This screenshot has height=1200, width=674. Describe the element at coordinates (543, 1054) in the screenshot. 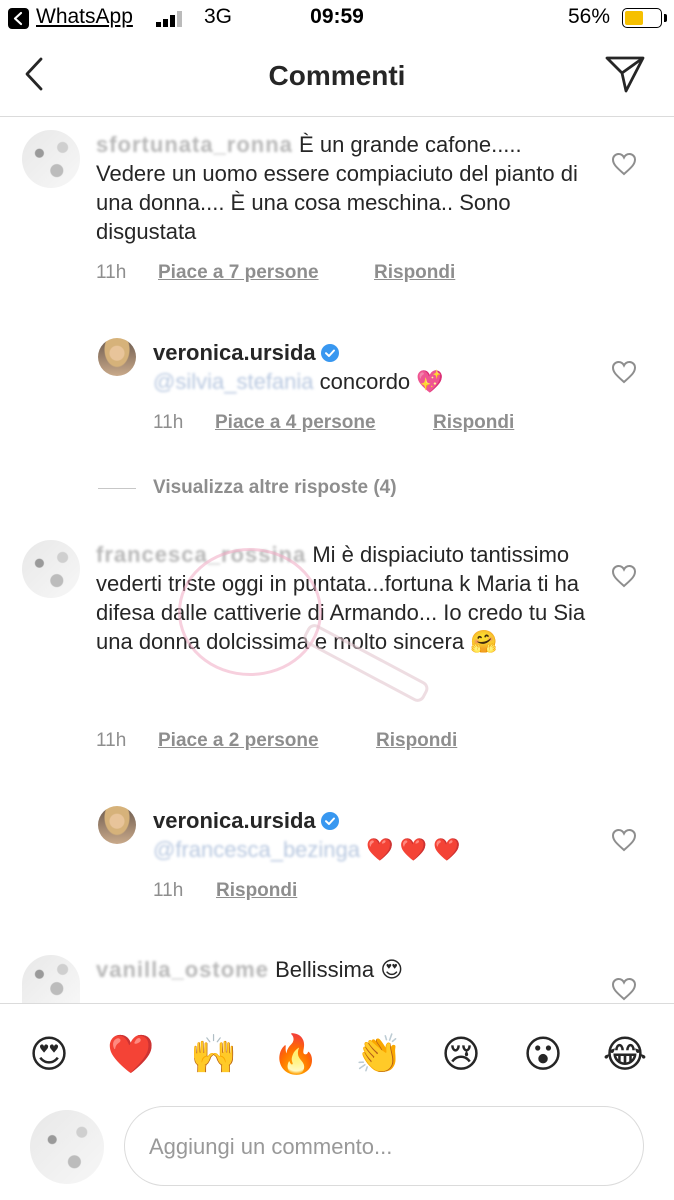

I see `emoji-surprised-button: 😮` at that location.